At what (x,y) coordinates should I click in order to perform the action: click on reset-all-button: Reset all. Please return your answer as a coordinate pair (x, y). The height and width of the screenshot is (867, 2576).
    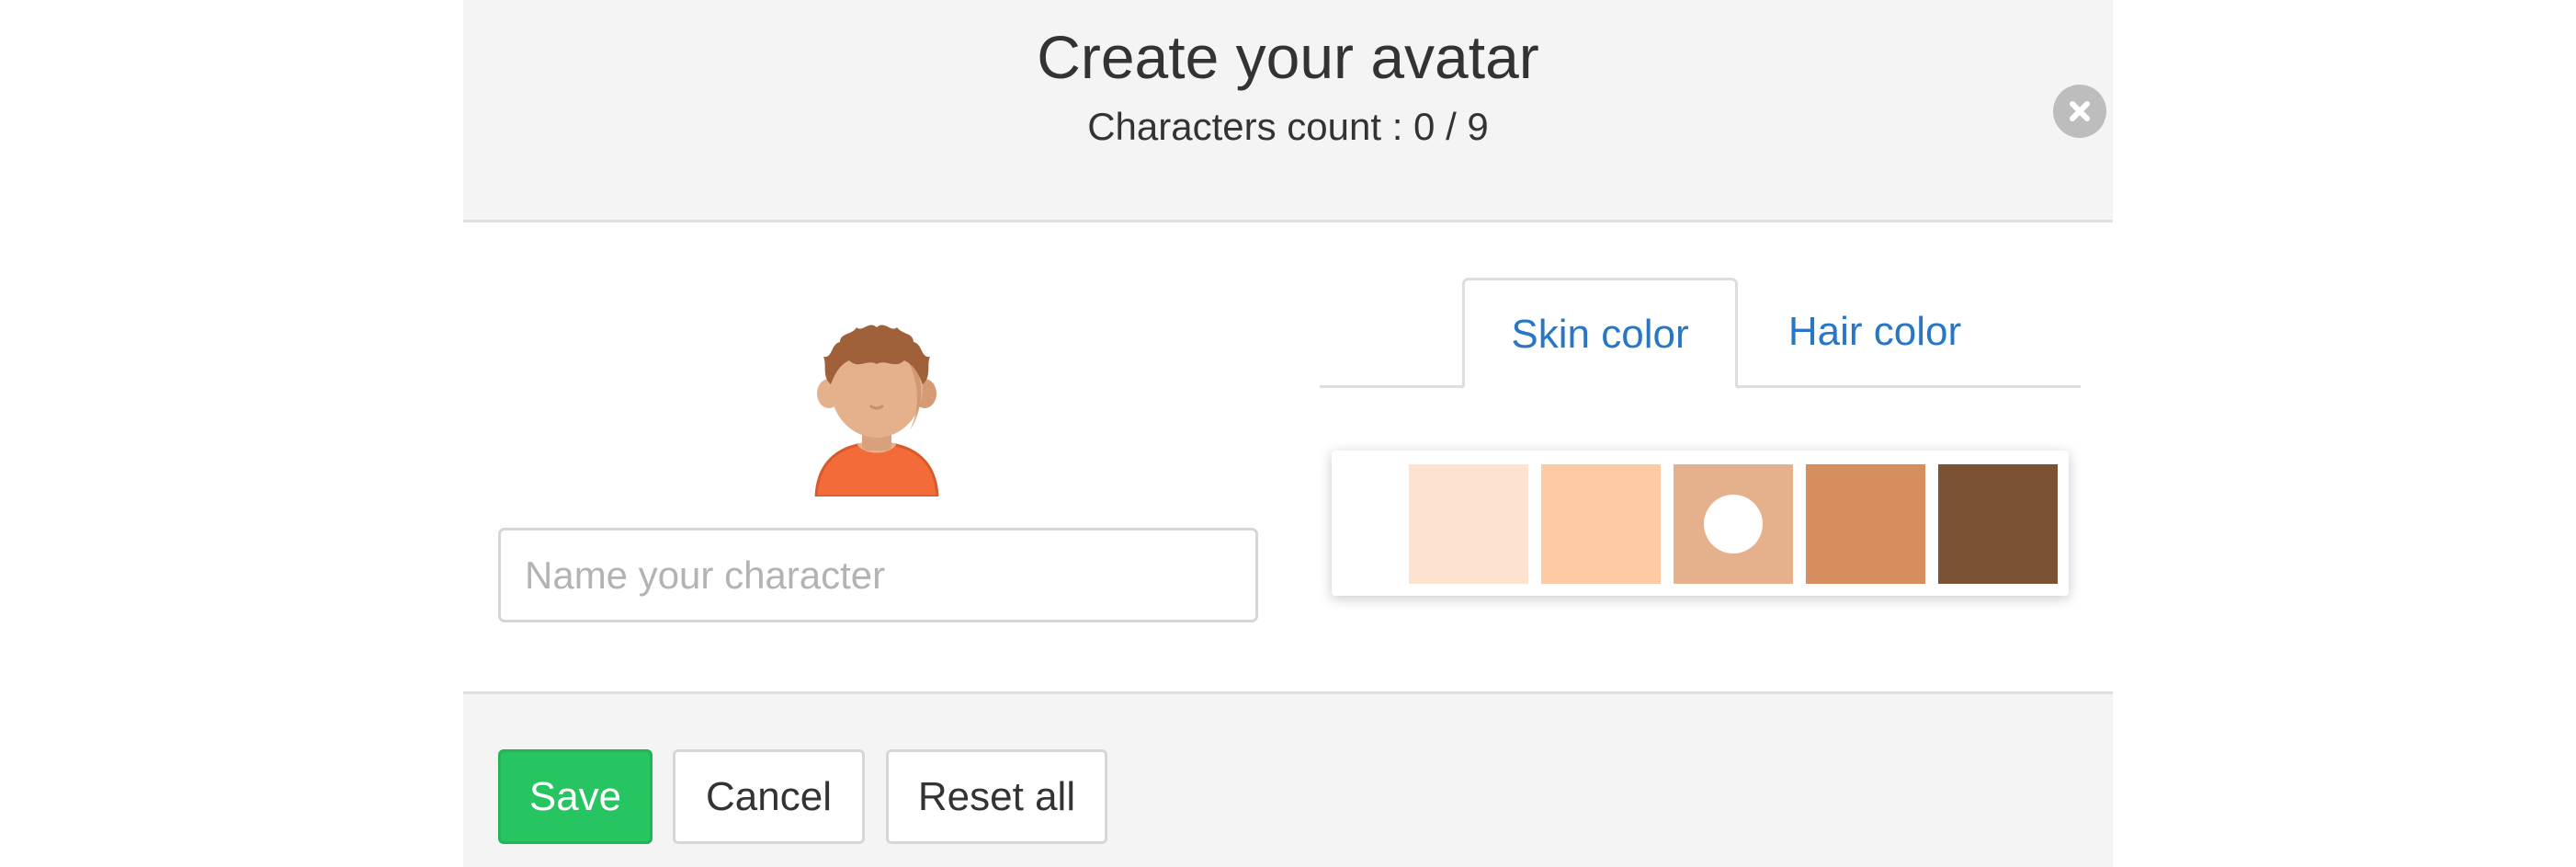
    Looking at the image, I should click on (996, 796).